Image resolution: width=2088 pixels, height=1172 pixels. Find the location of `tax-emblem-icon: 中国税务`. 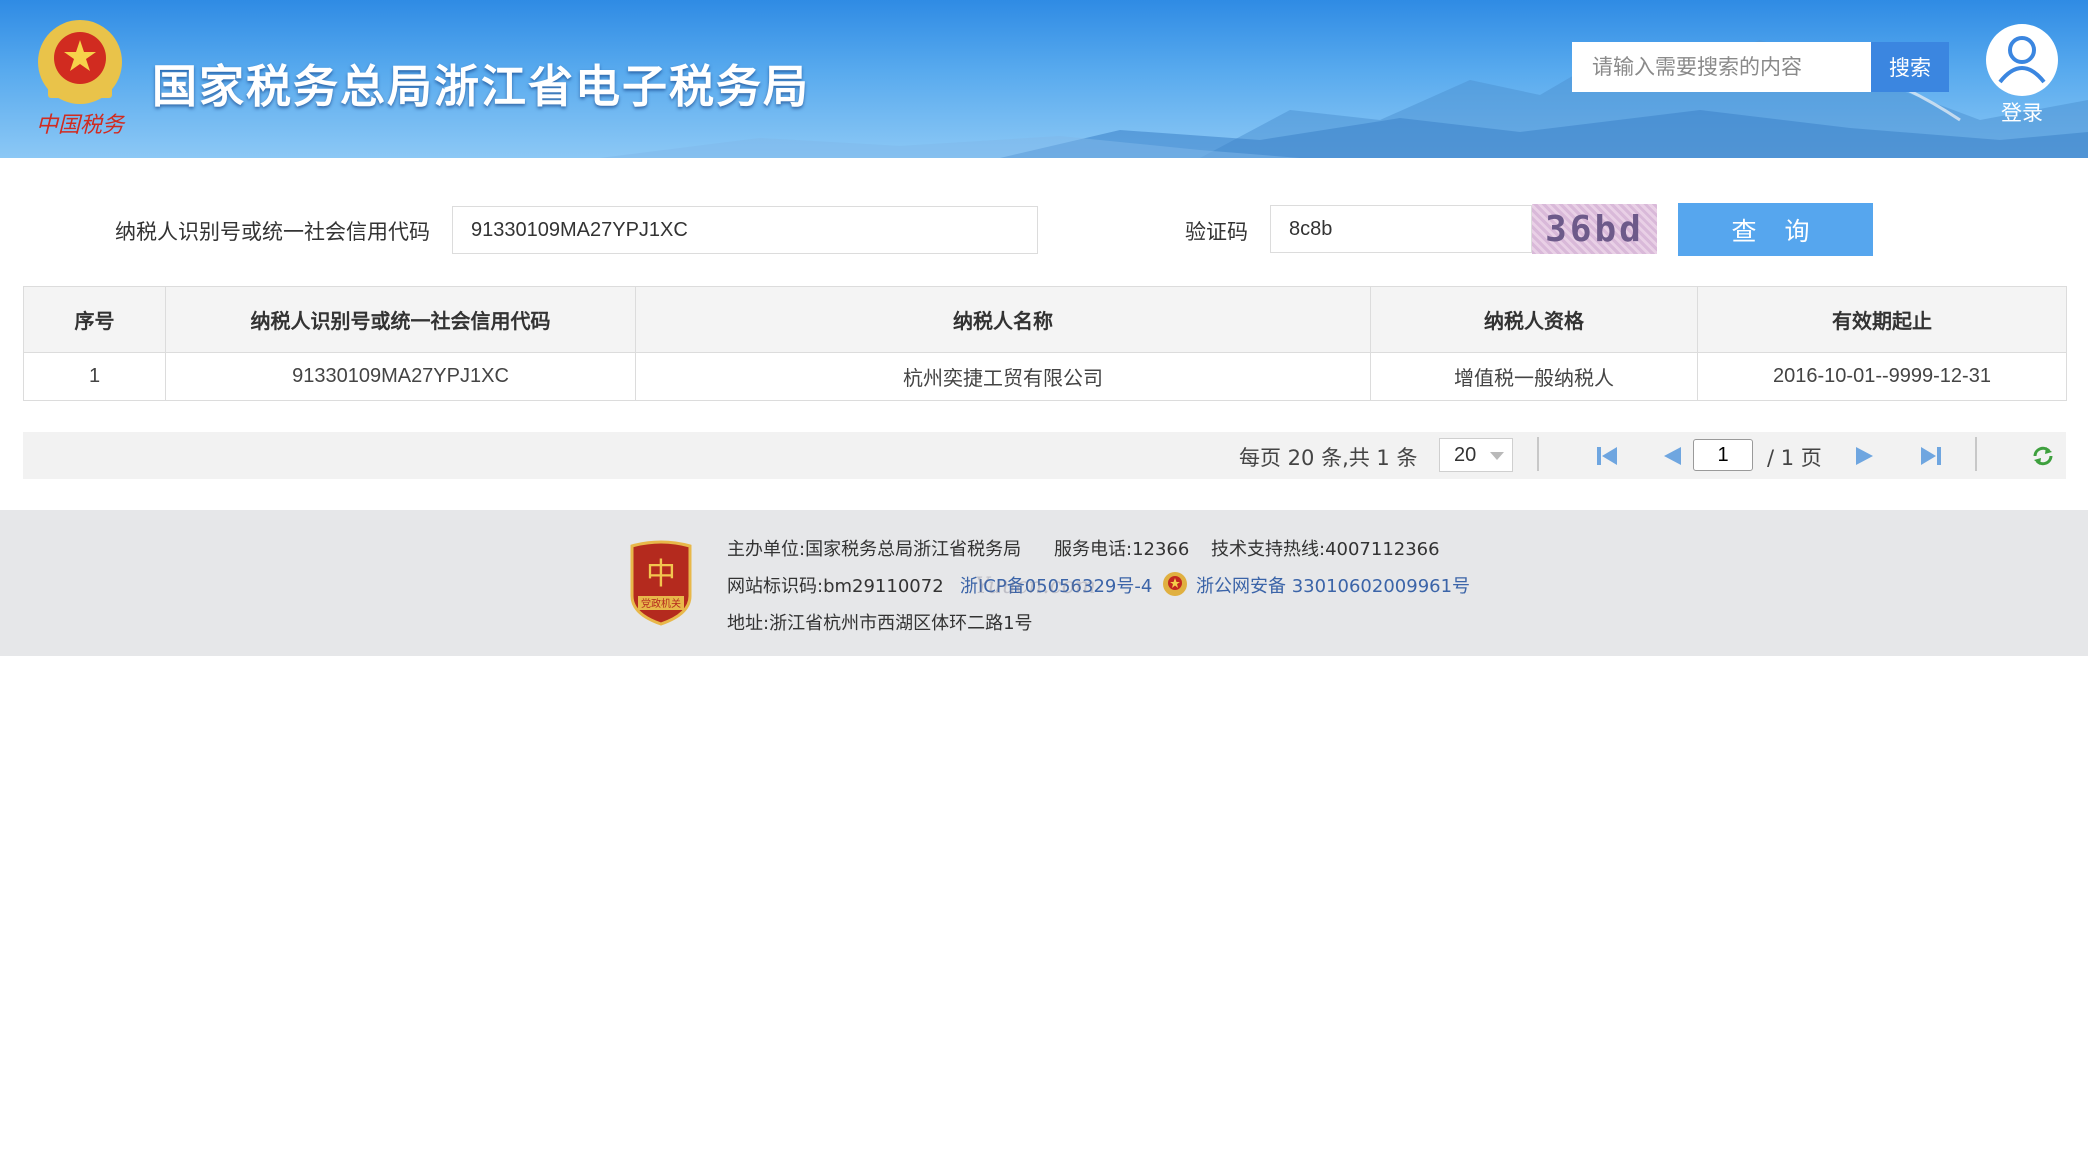

tax-emblem-icon: 中国税务 is located at coordinates (81, 79).